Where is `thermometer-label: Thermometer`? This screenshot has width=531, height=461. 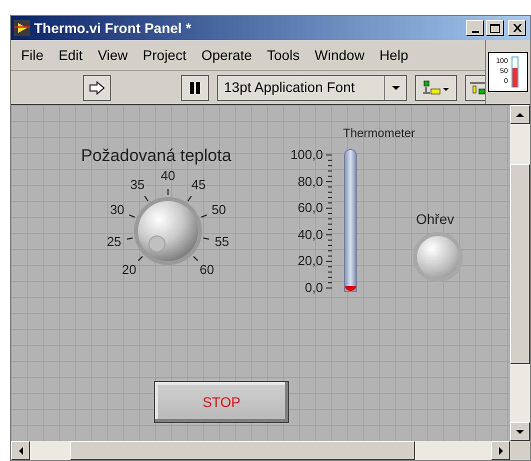
thermometer-label: Thermometer is located at coordinates (379, 133).